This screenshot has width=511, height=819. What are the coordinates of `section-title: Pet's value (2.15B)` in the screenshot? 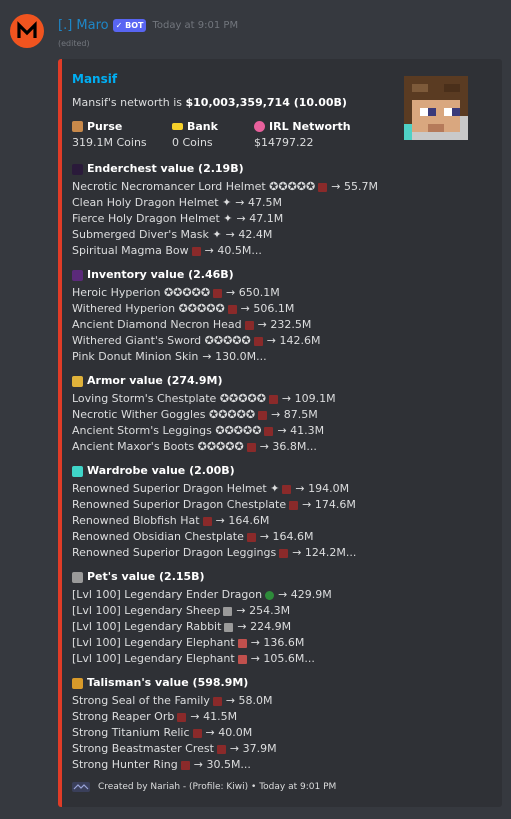 It's located at (146, 576).